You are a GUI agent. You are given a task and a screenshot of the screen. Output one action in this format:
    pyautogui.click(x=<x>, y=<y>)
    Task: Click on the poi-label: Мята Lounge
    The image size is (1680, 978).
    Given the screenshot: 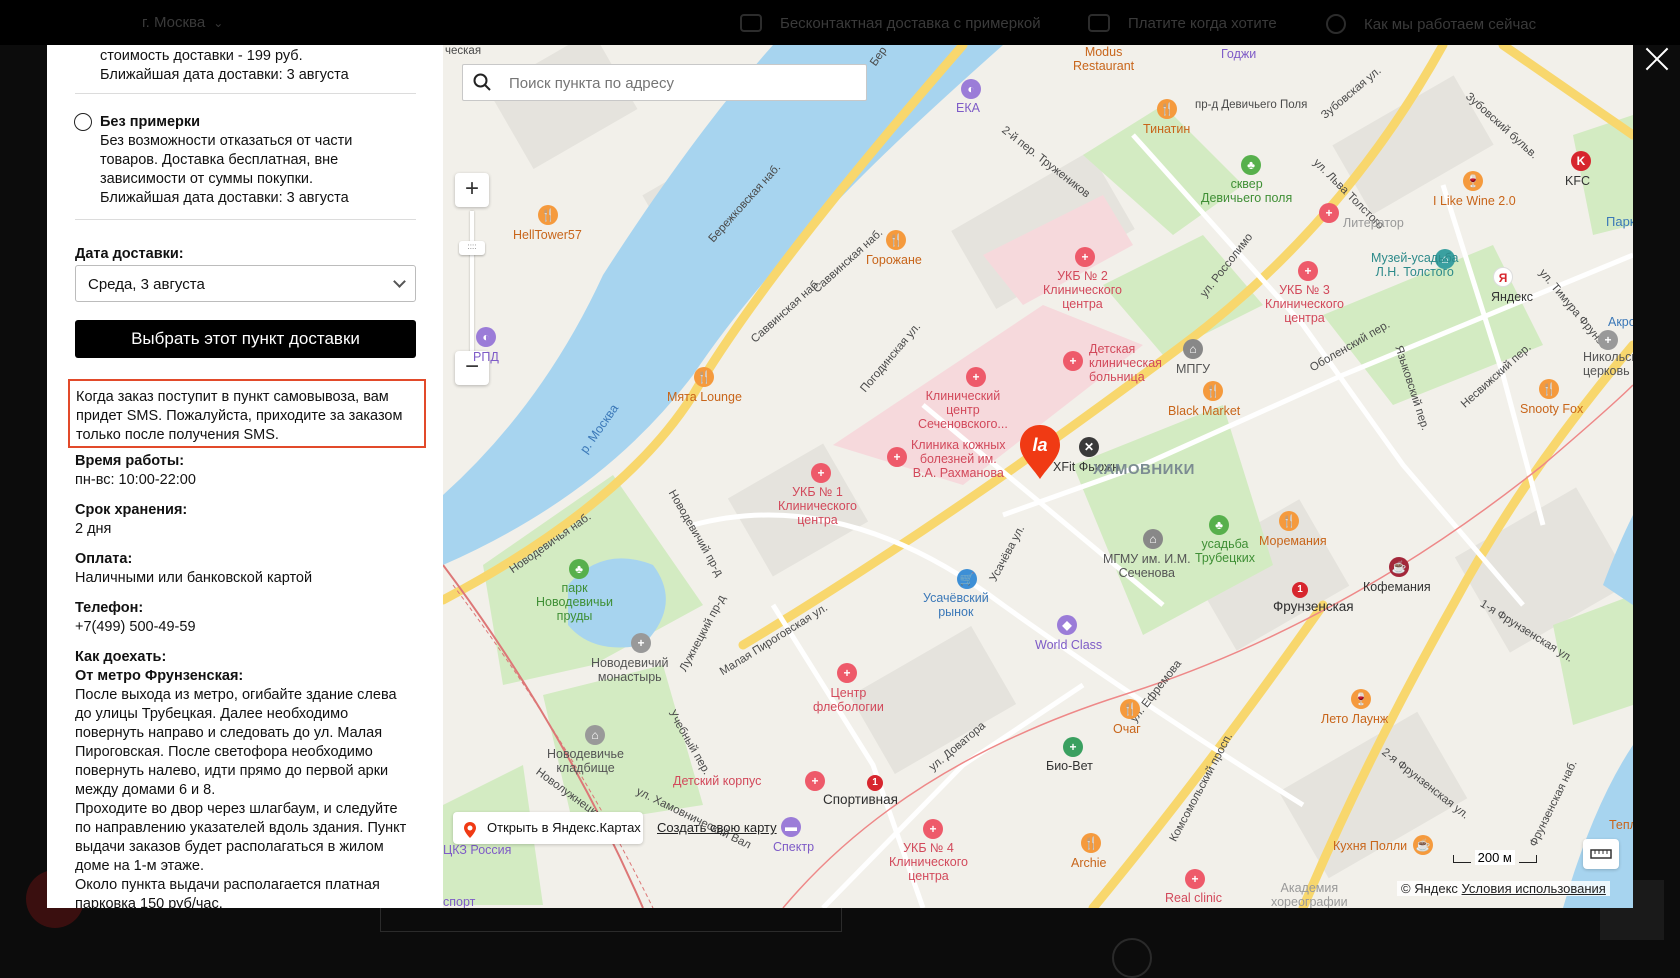 What is the action you would take?
    pyautogui.click(x=704, y=397)
    